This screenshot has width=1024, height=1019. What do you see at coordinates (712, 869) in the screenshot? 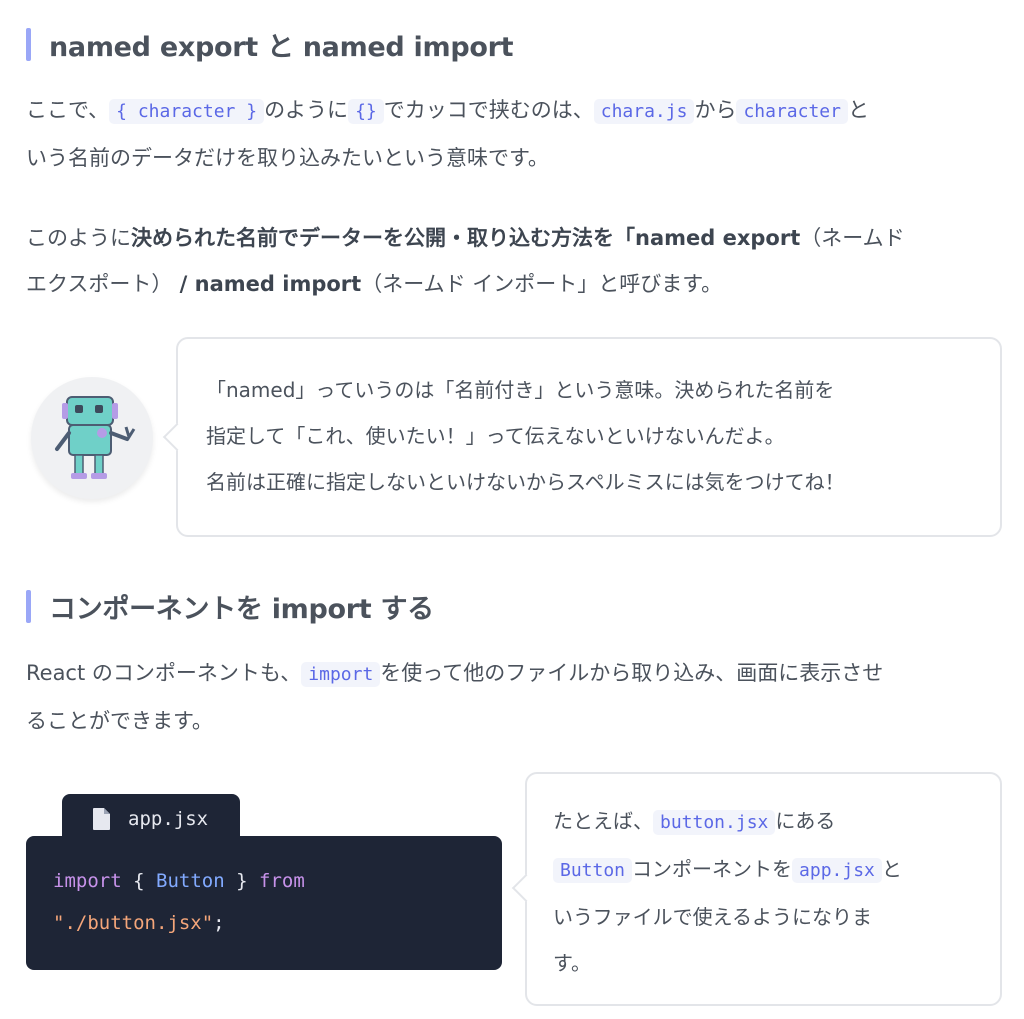
I see `text-run: コンポーネントを` at bounding box center [712, 869].